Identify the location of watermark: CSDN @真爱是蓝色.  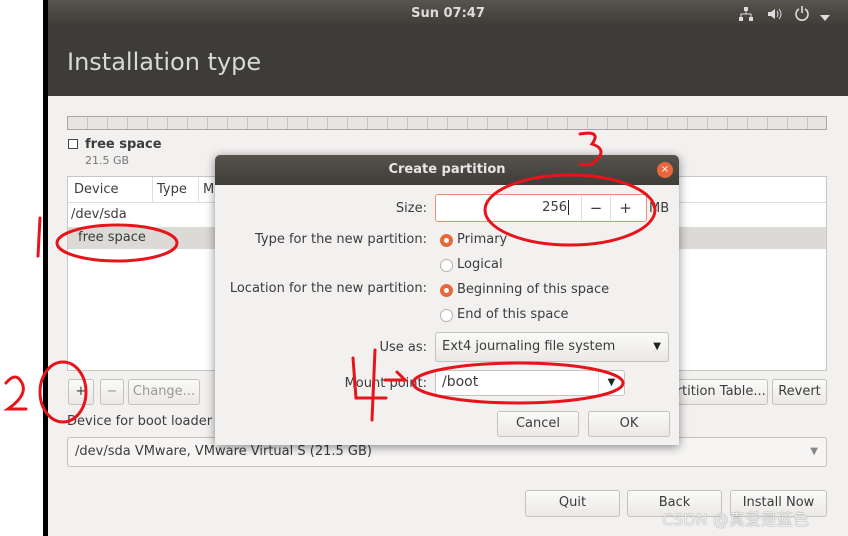
(735, 519).